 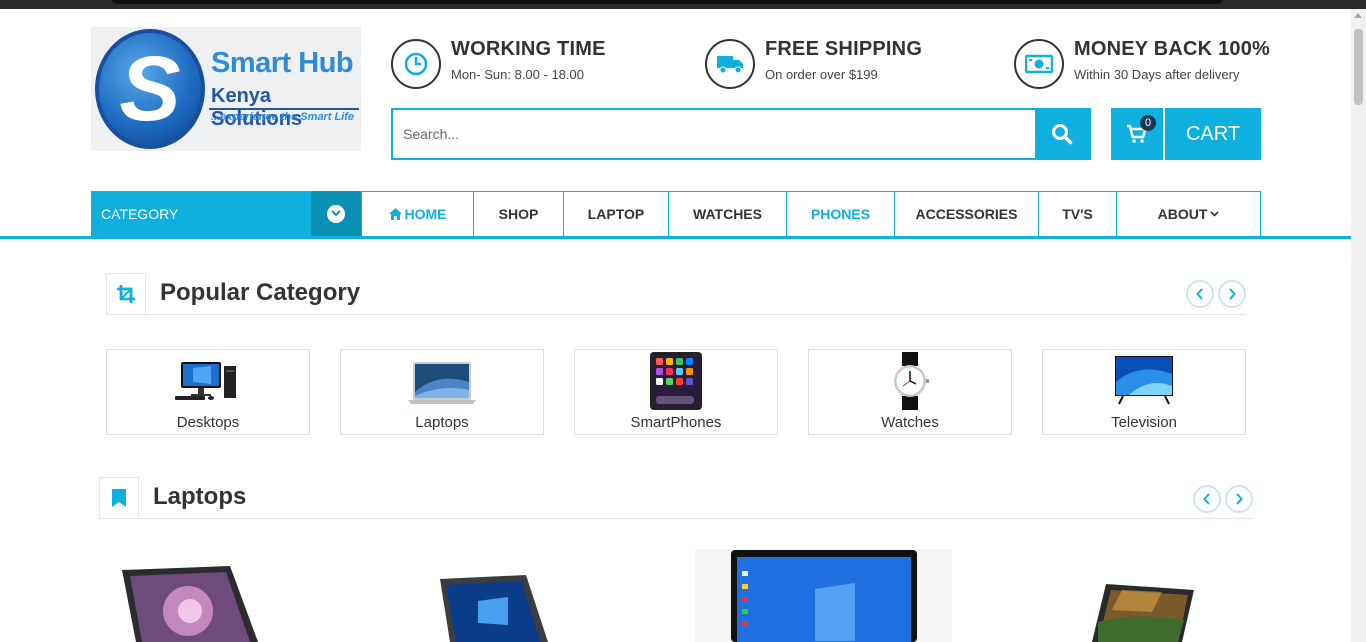 I want to click on category-toggle, so click(x=336, y=213).